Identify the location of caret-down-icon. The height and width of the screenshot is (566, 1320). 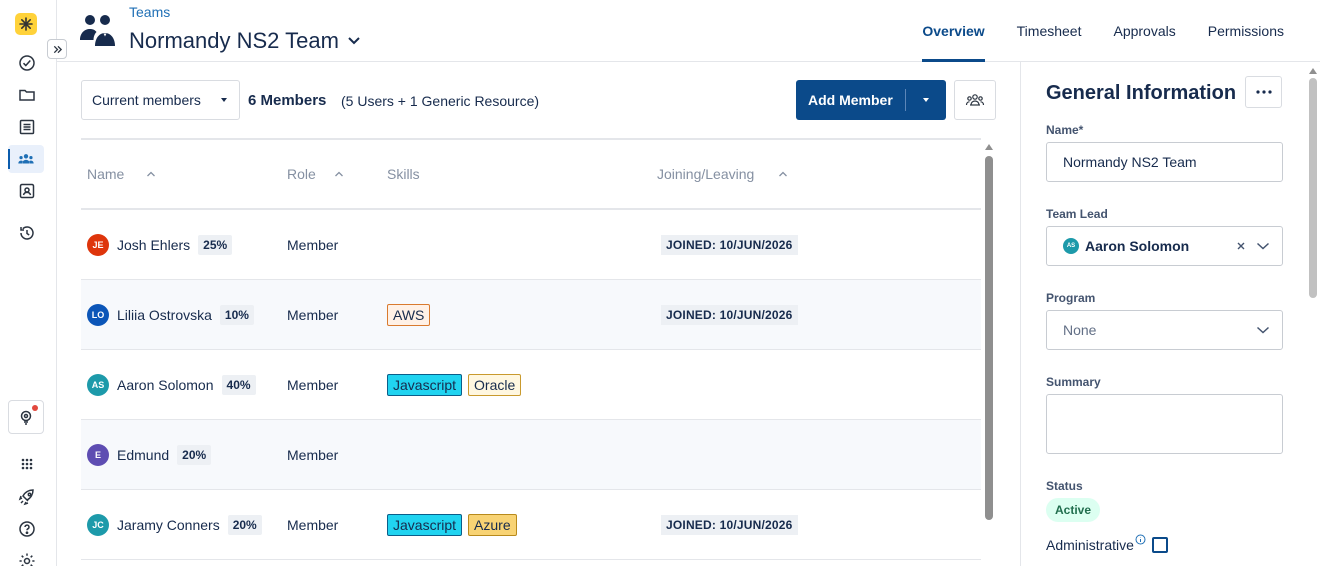
(224, 100).